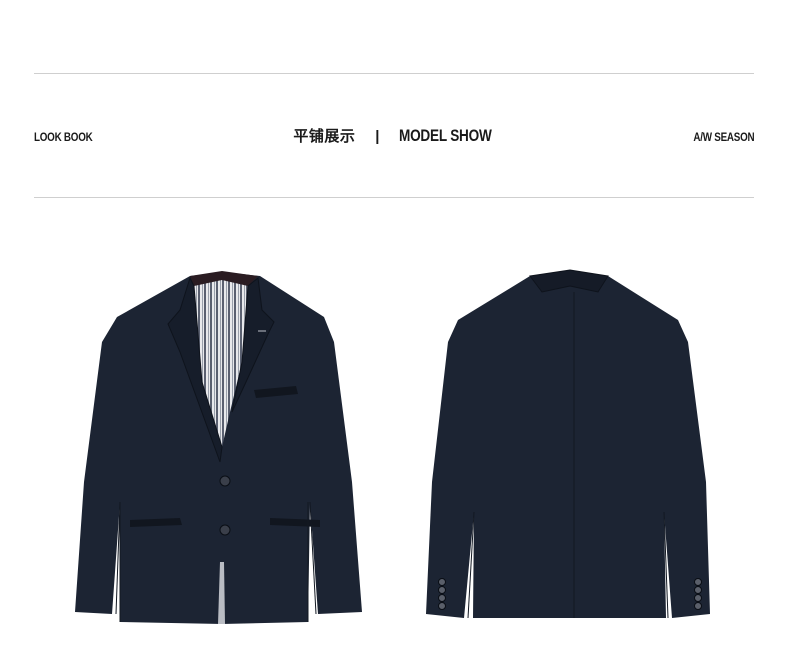  I want to click on title-english: MODEL SHOW, so click(445, 135).